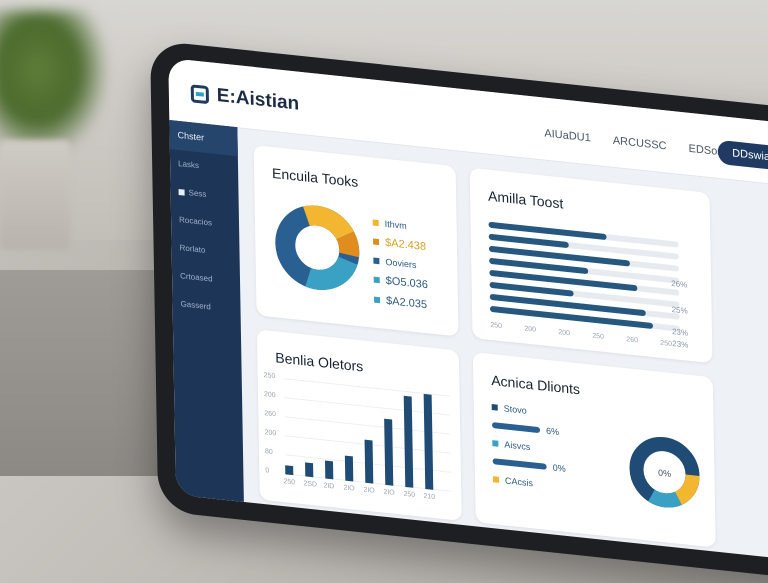 The width and height of the screenshot is (768, 583). Describe the element at coordinates (528, 241) in the screenshot. I see `hbar-mark` at that location.